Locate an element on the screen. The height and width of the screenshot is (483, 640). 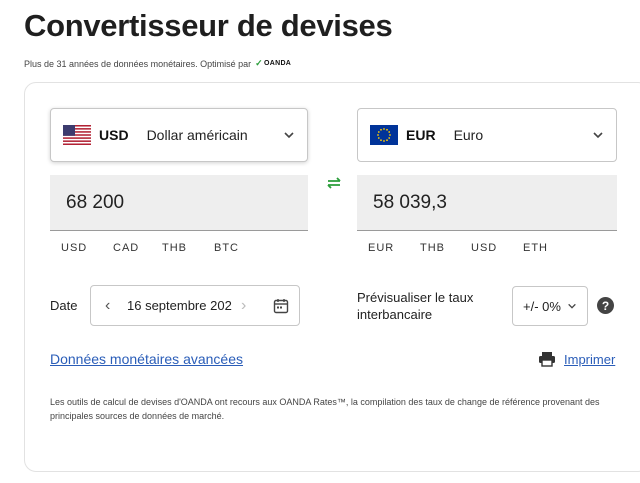
from-currency-code: USD is located at coordinates (114, 135).